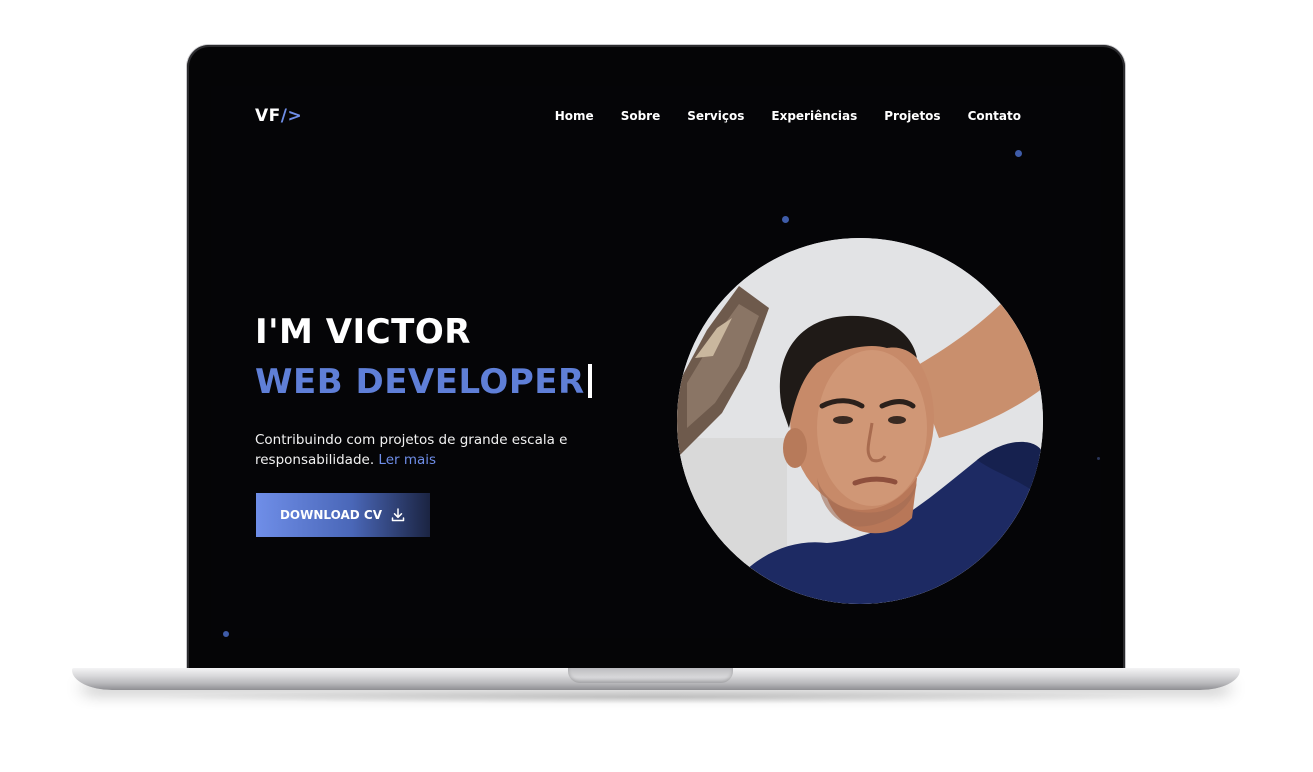 The width and height of the screenshot is (1313, 772). I want to click on nav-link-sobre: Sobre, so click(641, 116).